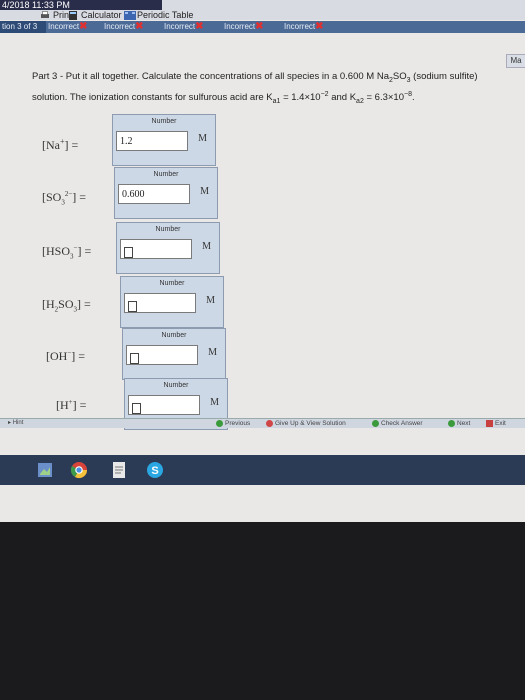  What do you see at coordinates (156, 249) in the screenshot?
I see `hso3-concentration-input` at bounding box center [156, 249].